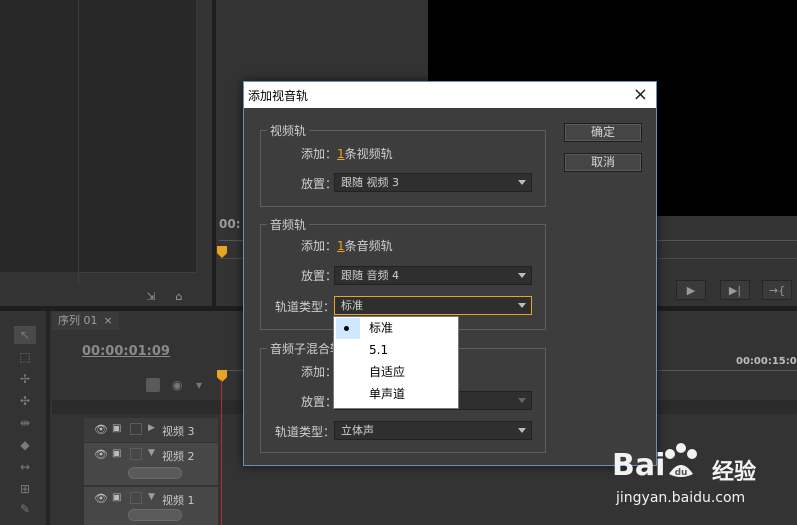  What do you see at coordinates (98, 136) in the screenshot?
I see `source-panel-inner` at bounding box center [98, 136].